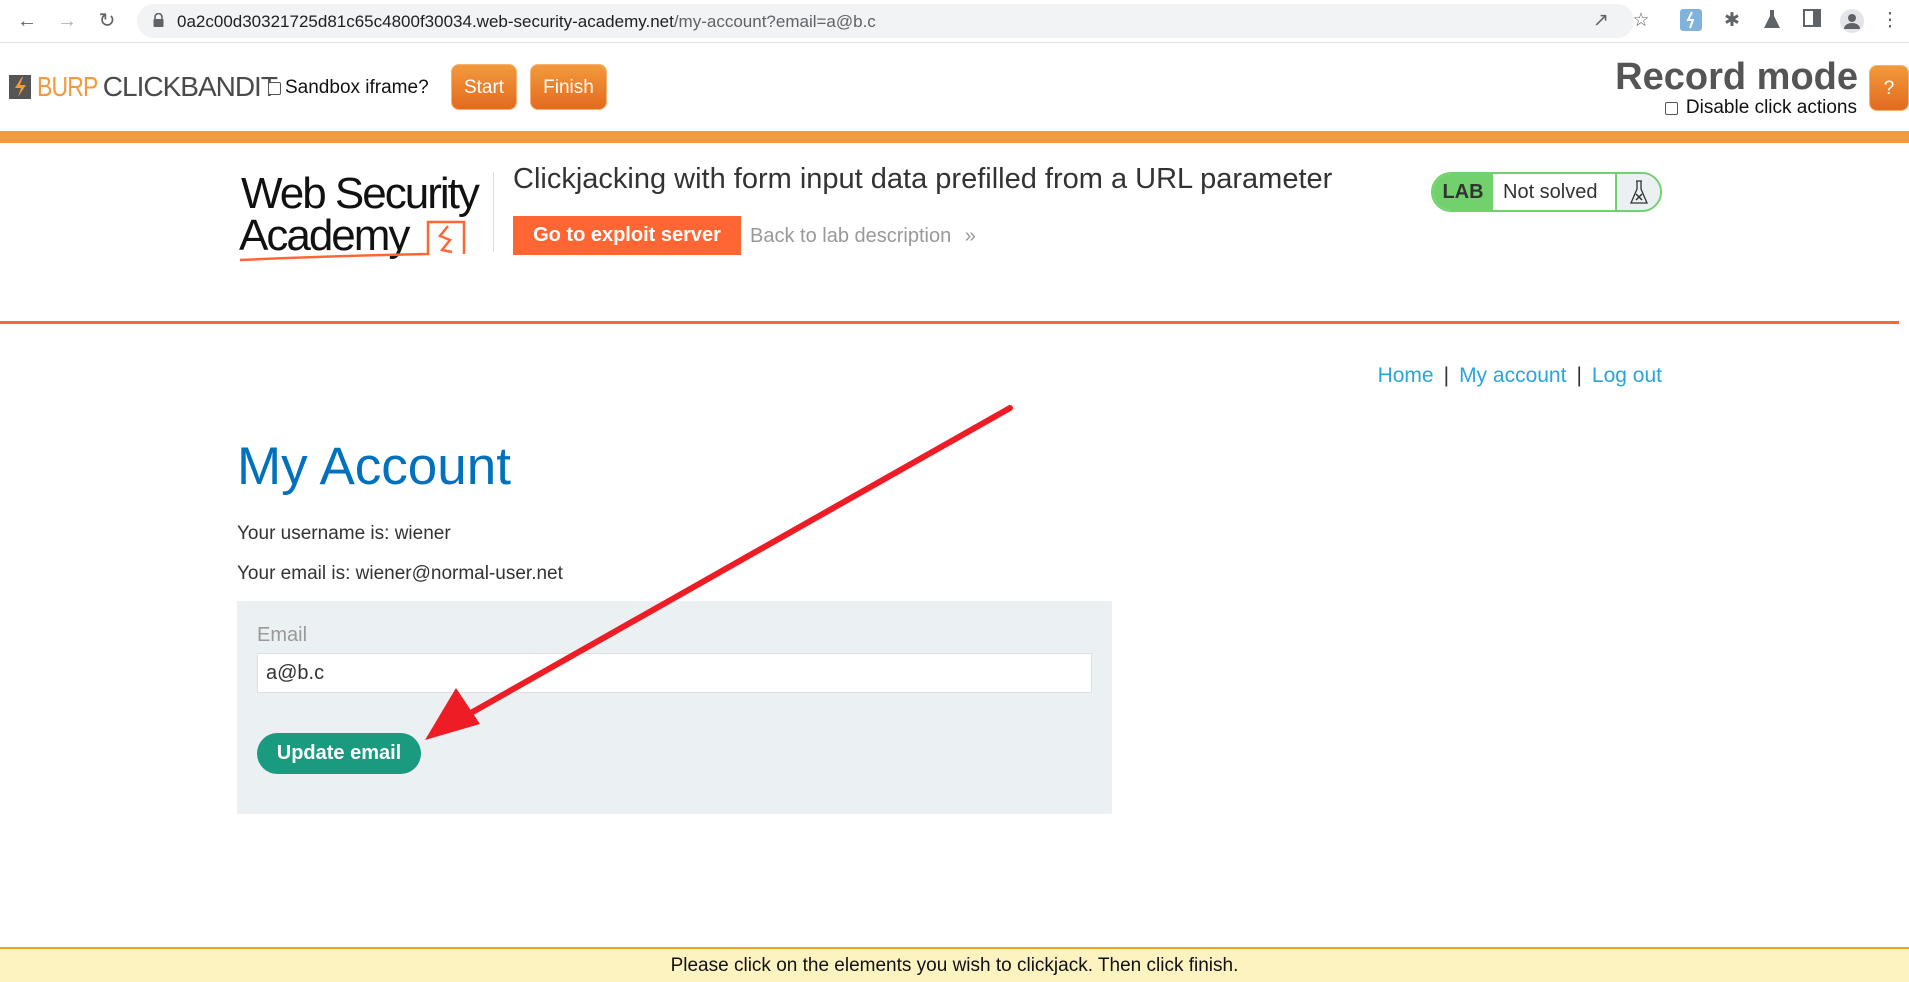 The height and width of the screenshot is (982, 1909). What do you see at coordinates (1772, 21) in the screenshot?
I see `flask-icon` at bounding box center [1772, 21].